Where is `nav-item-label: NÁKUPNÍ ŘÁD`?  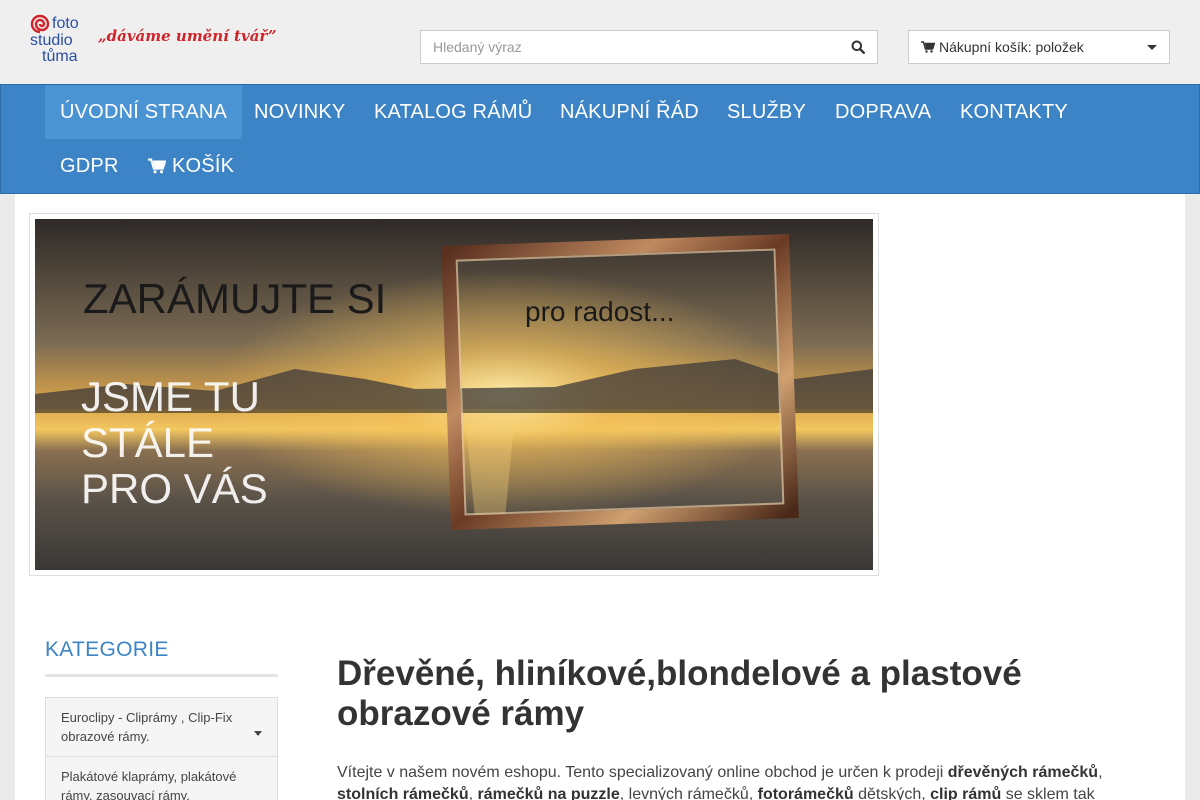
nav-item-label: NÁKUPNÍ ŘÁD is located at coordinates (629, 111).